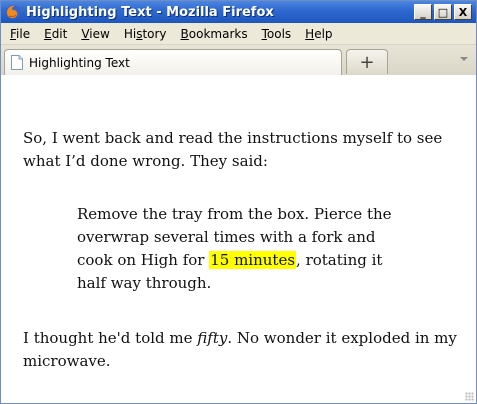 Image resolution: width=477 pixels, height=404 pixels. I want to click on page-icon, so click(17, 62).